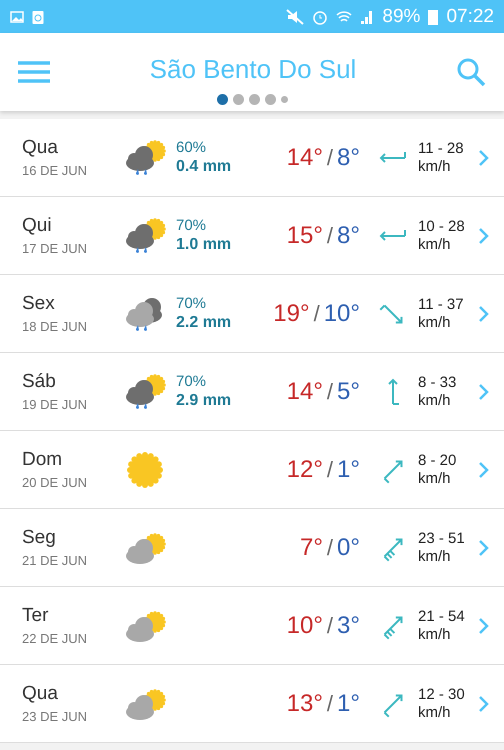 The image size is (504, 750). I want to click on wind-speed: 23 - 51, so click(442, 539).